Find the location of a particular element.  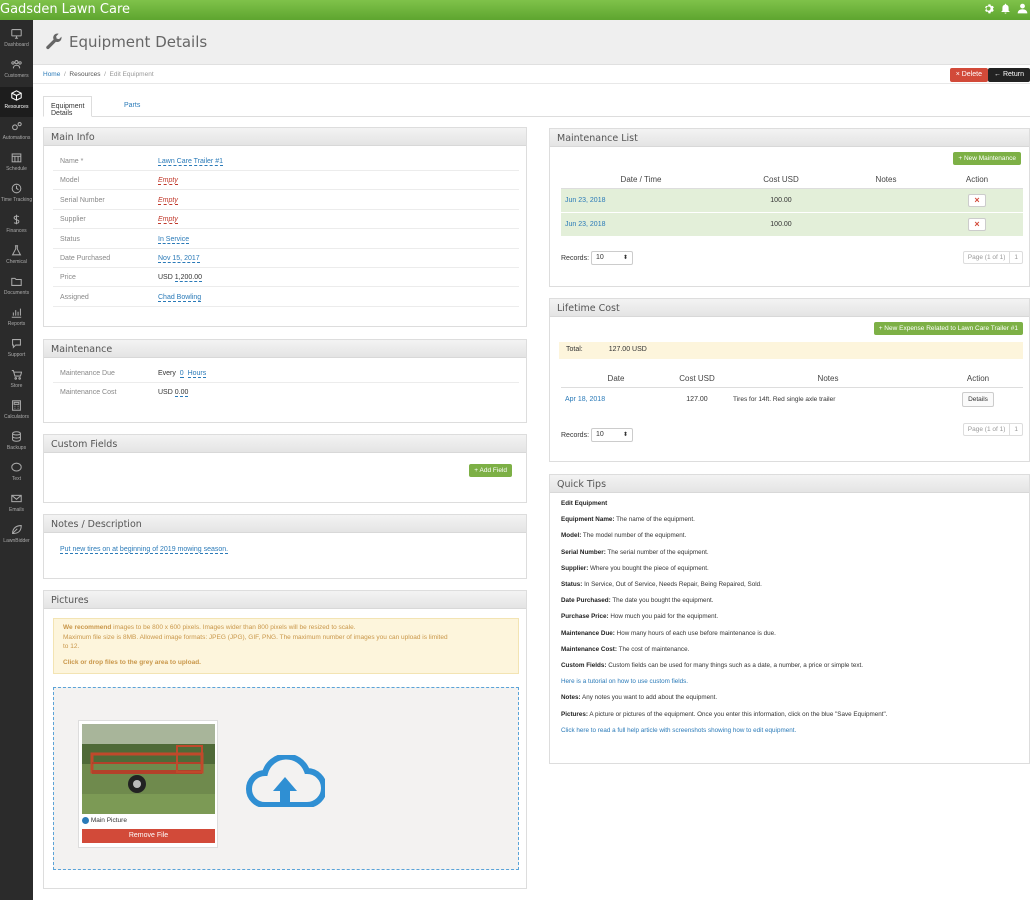

maintenance-cost-number: 0.00 is located at coordinates (181, 393).